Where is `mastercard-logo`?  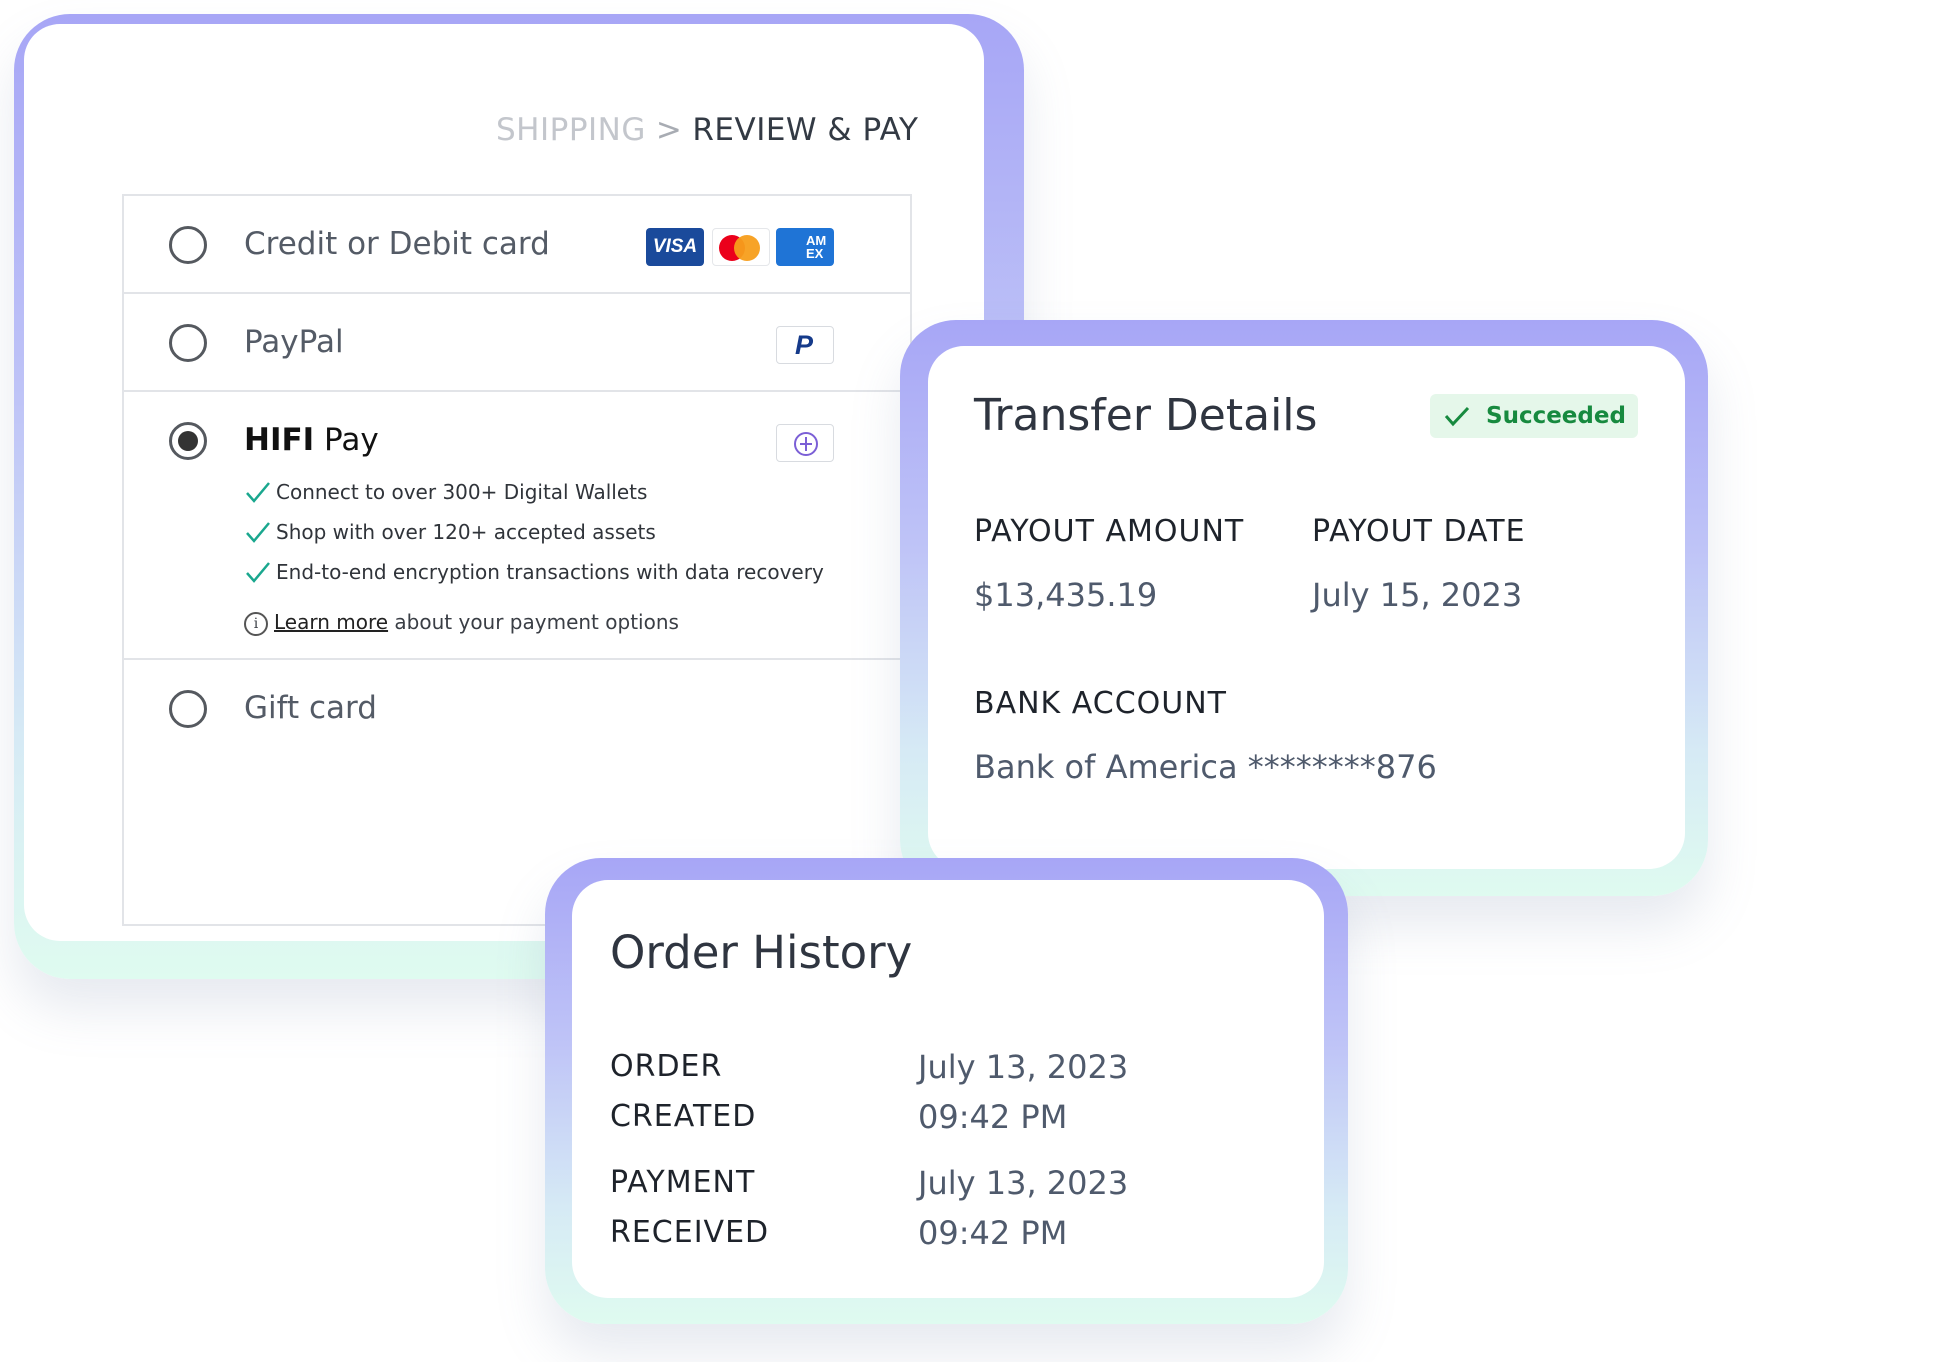 mastercard-logo is located at coordinates (741, 247).